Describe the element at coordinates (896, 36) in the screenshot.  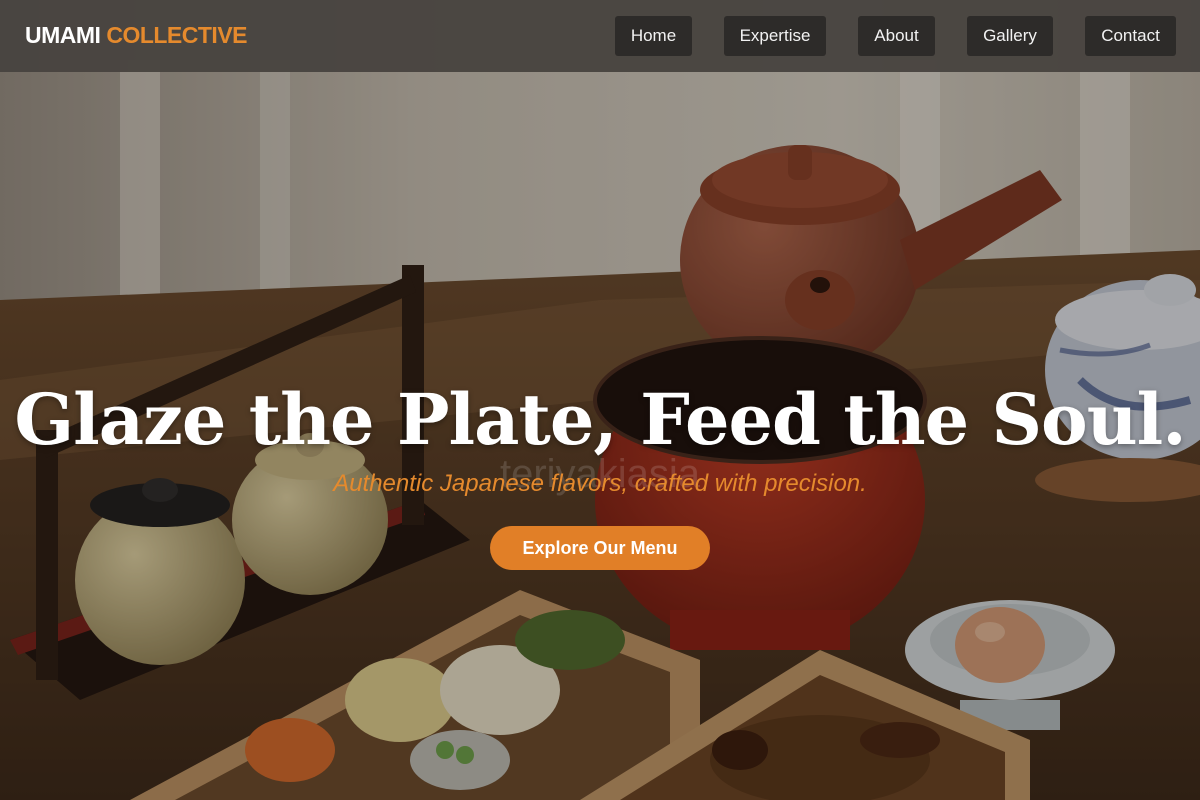
I see `nav-item-about: About` at that location.